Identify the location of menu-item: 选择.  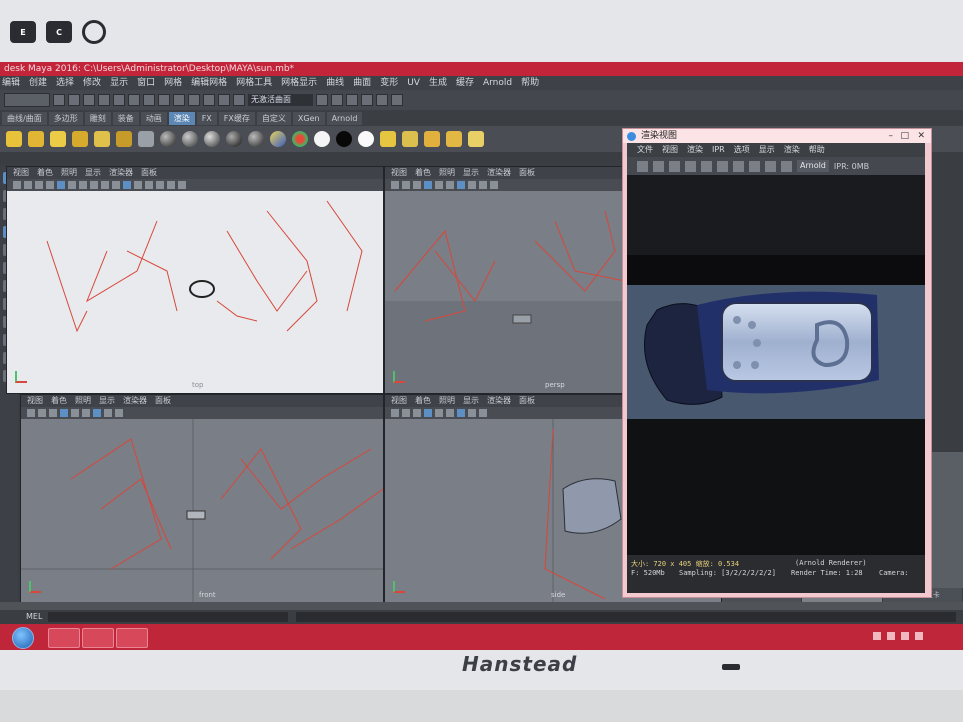
(65, 83).